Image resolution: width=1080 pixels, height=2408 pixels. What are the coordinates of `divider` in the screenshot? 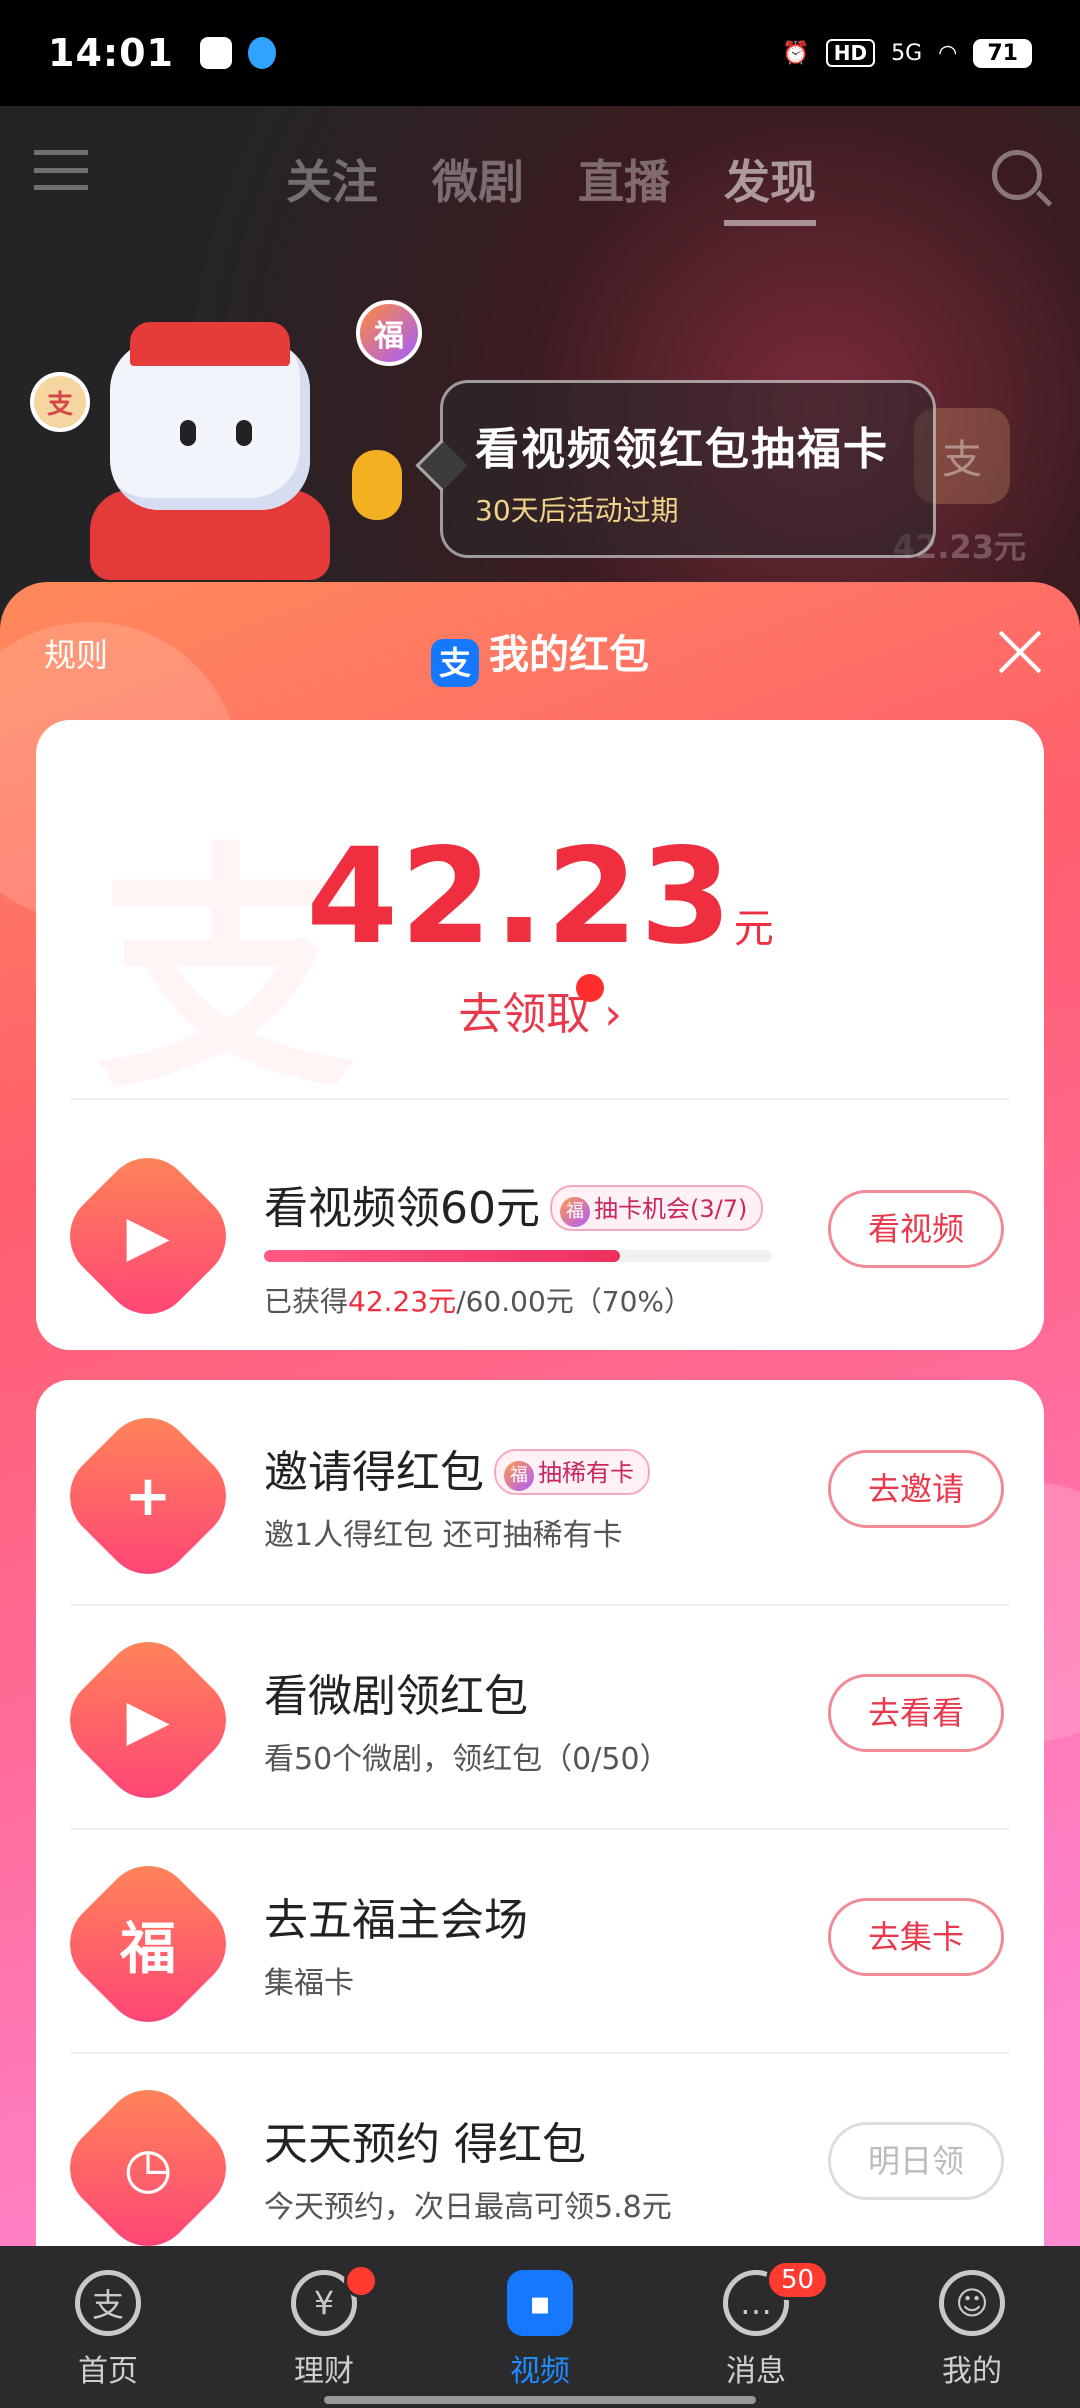 It's located at (540, 1099).